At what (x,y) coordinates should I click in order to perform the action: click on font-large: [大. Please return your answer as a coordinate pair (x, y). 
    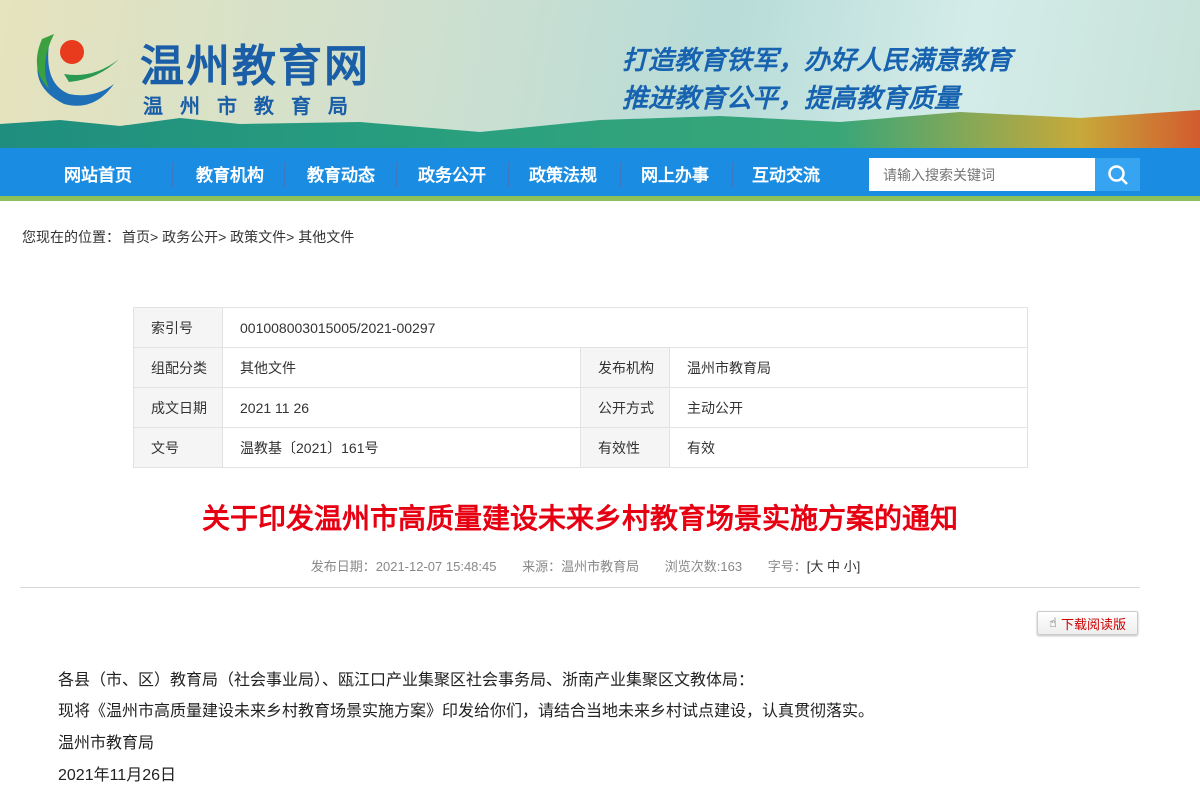
    Looking at the image, I should click on (815, 566).